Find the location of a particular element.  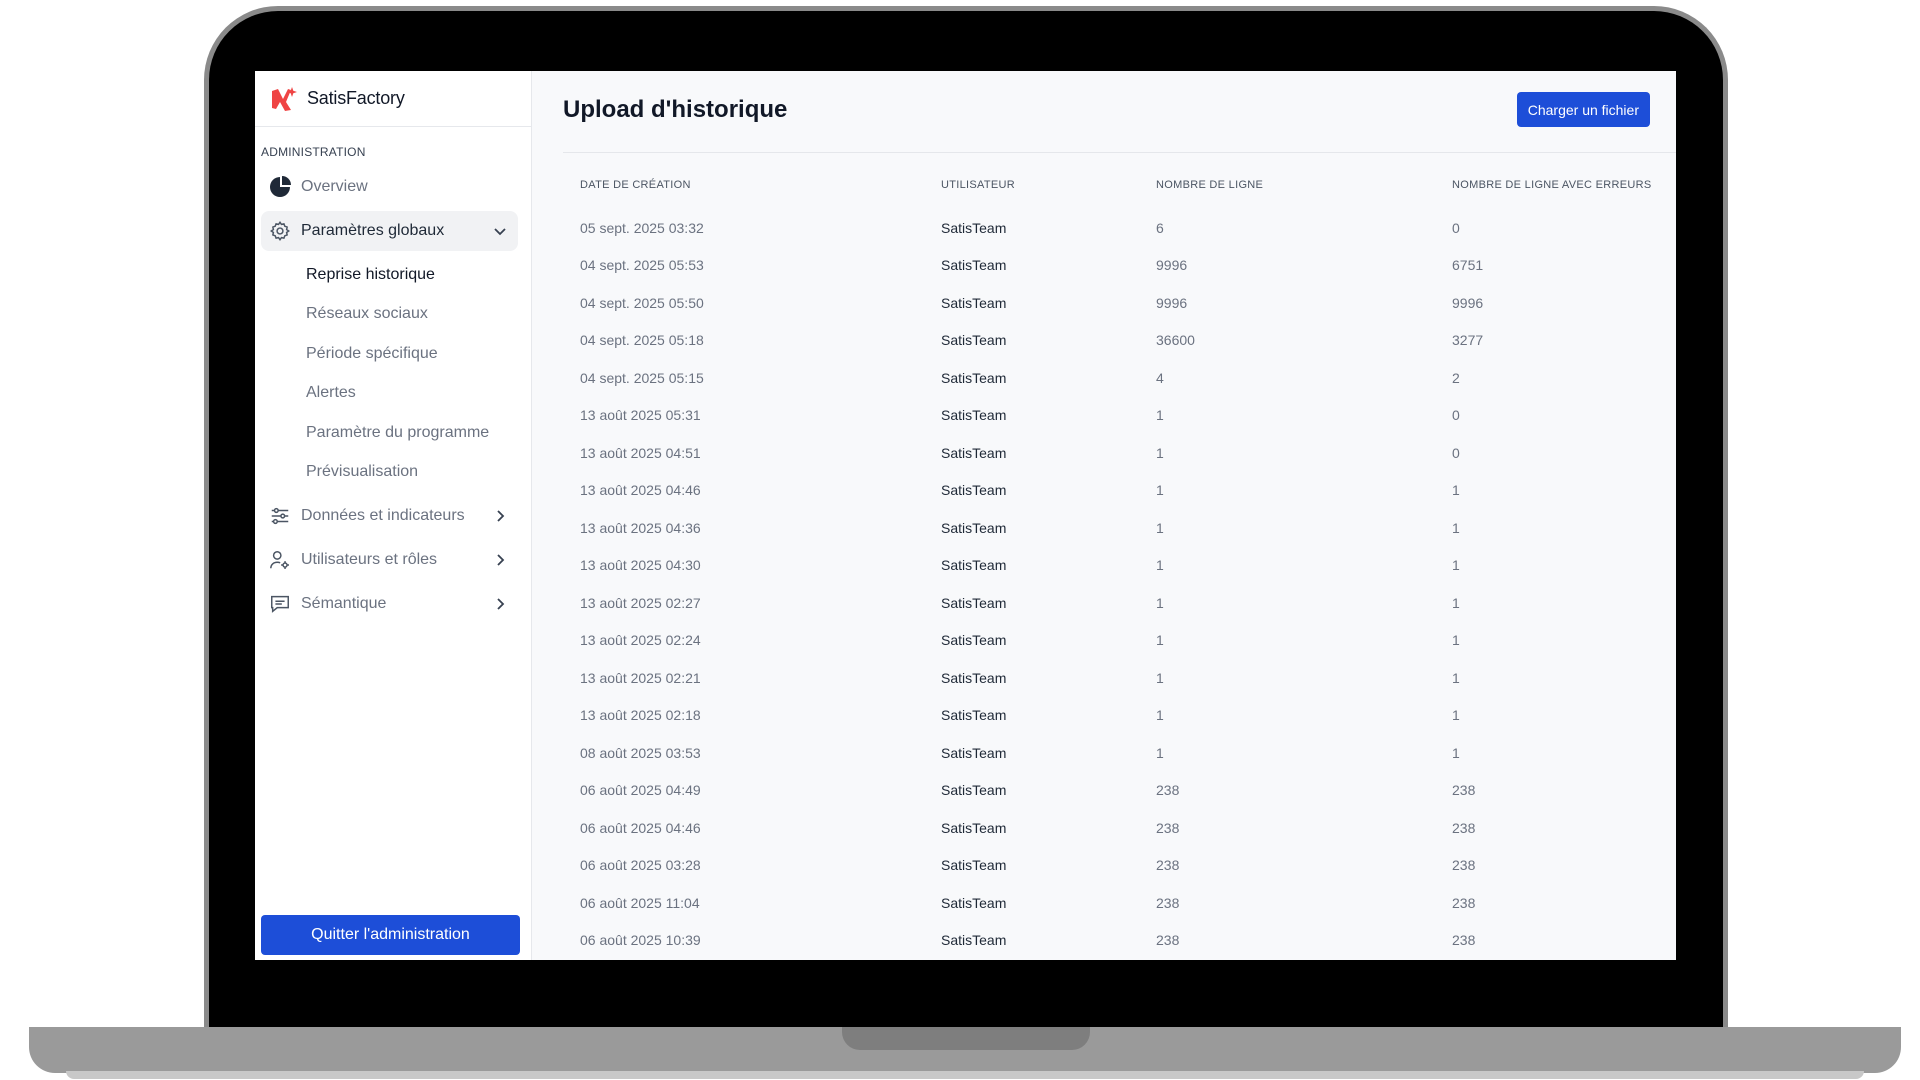

table-row: 04 sept. 2025 05:53 SatisTeam 9996 6751 is located at coordinates (1116, 266).